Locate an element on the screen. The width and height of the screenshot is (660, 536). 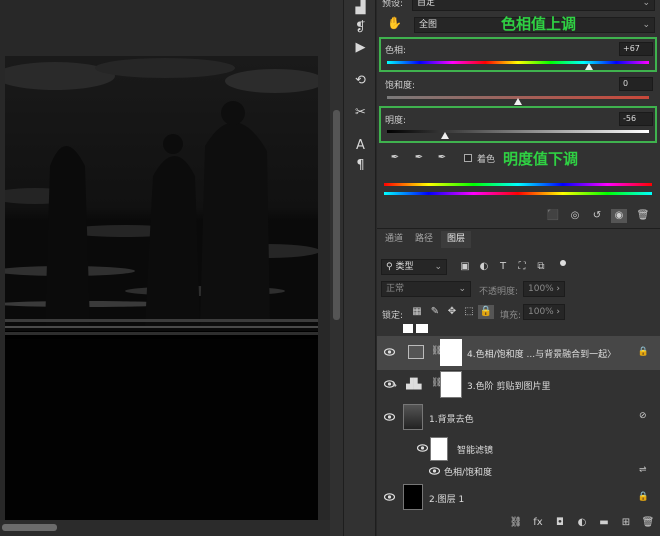
shape-filter-icon: ⛶ is located at coordinates (522, 267).